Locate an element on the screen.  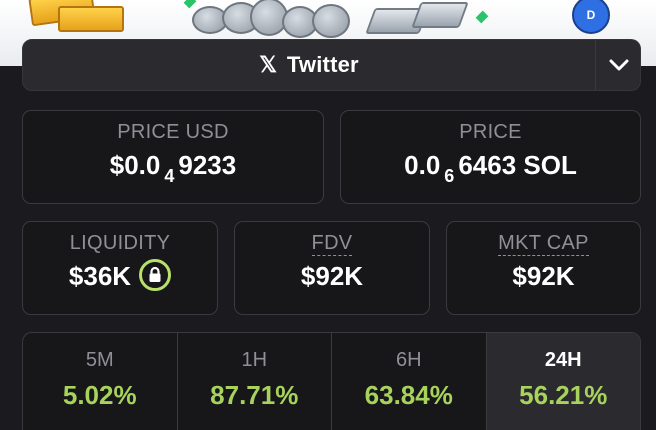
twitter-label: Twitter is located at coordinates (322, 64).